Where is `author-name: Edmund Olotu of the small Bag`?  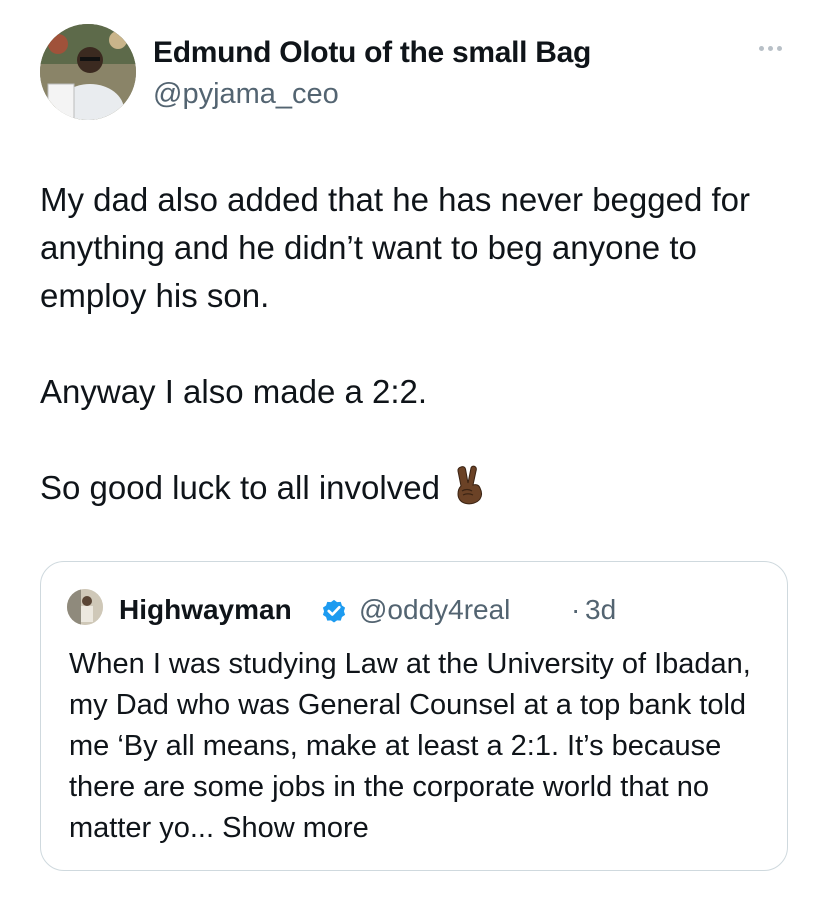
author-name: Edmund Olotu of the small Bag is located at coordinates (372, 53).